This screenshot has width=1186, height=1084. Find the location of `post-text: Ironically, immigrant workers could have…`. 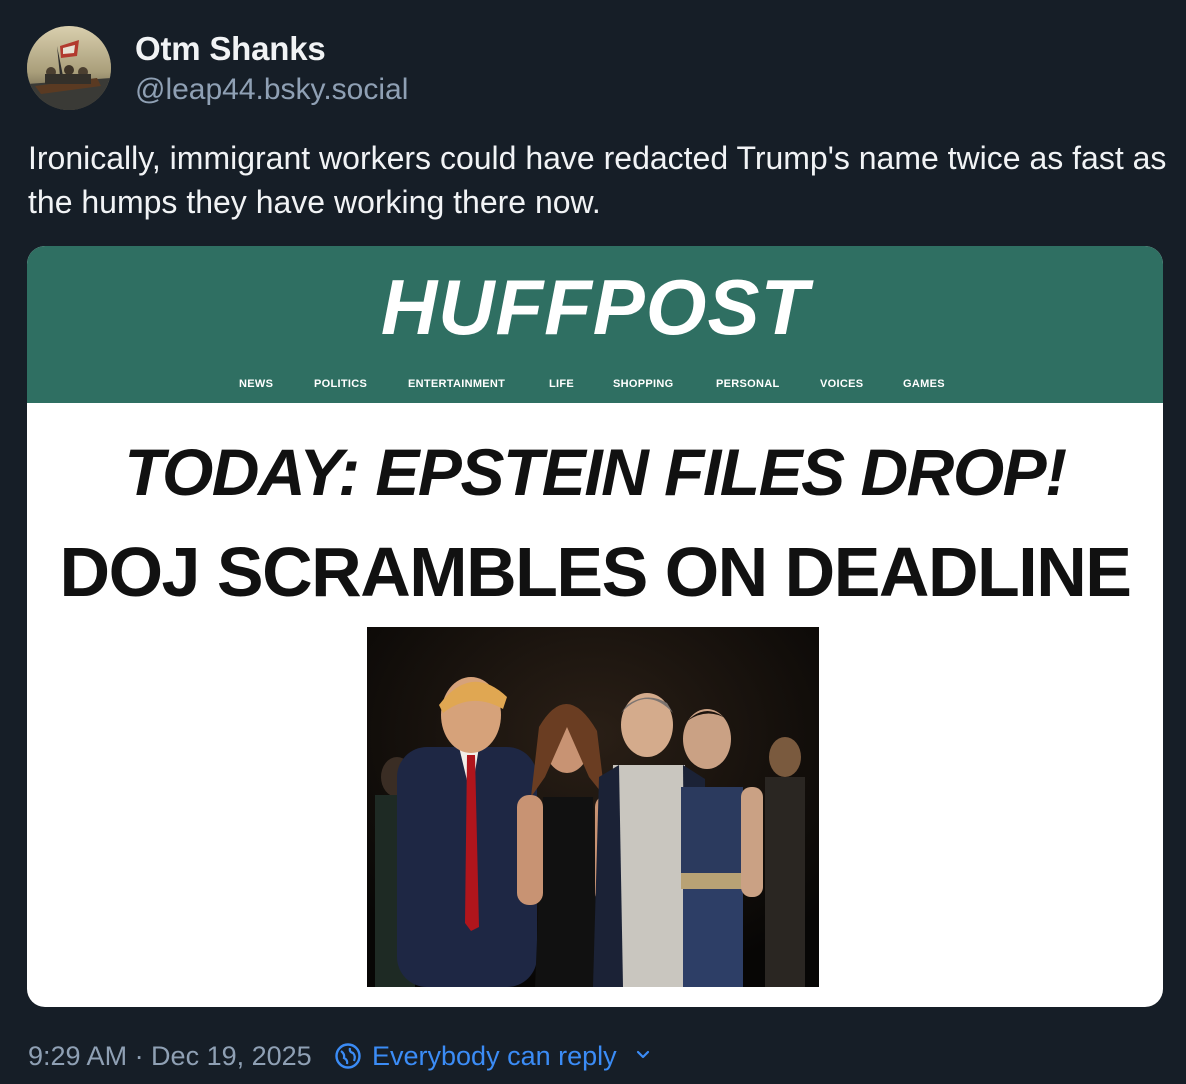

post-text: Ironically, immigrant workers could have… is located at coordinates (597, 180).